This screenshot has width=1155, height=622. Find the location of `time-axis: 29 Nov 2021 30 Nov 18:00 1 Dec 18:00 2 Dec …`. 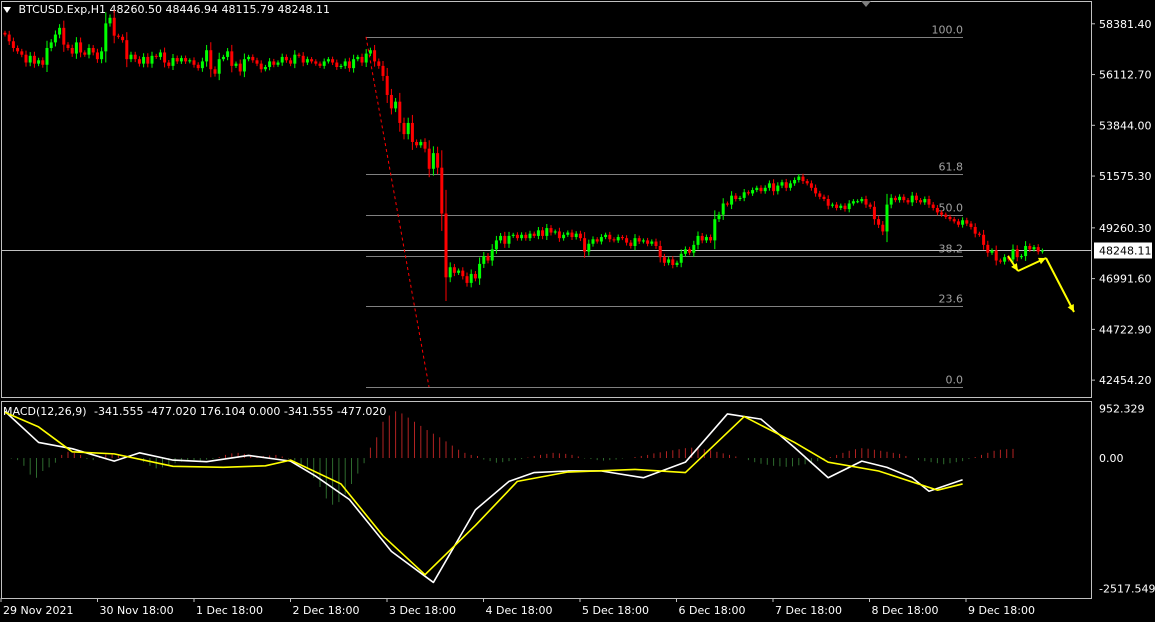

time-axis: 29 Nov 2021 30 Nov 18:00 1 Dec 18:00 2 Dec … is located at coordinates (517, 607).